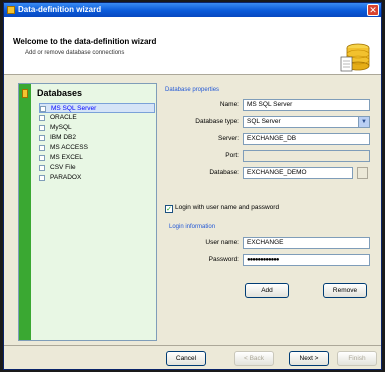 The image size is (385, 372). Describe the element at coordinates (224, 172) in the screenshot. I see `database-label: Database:` at that location.